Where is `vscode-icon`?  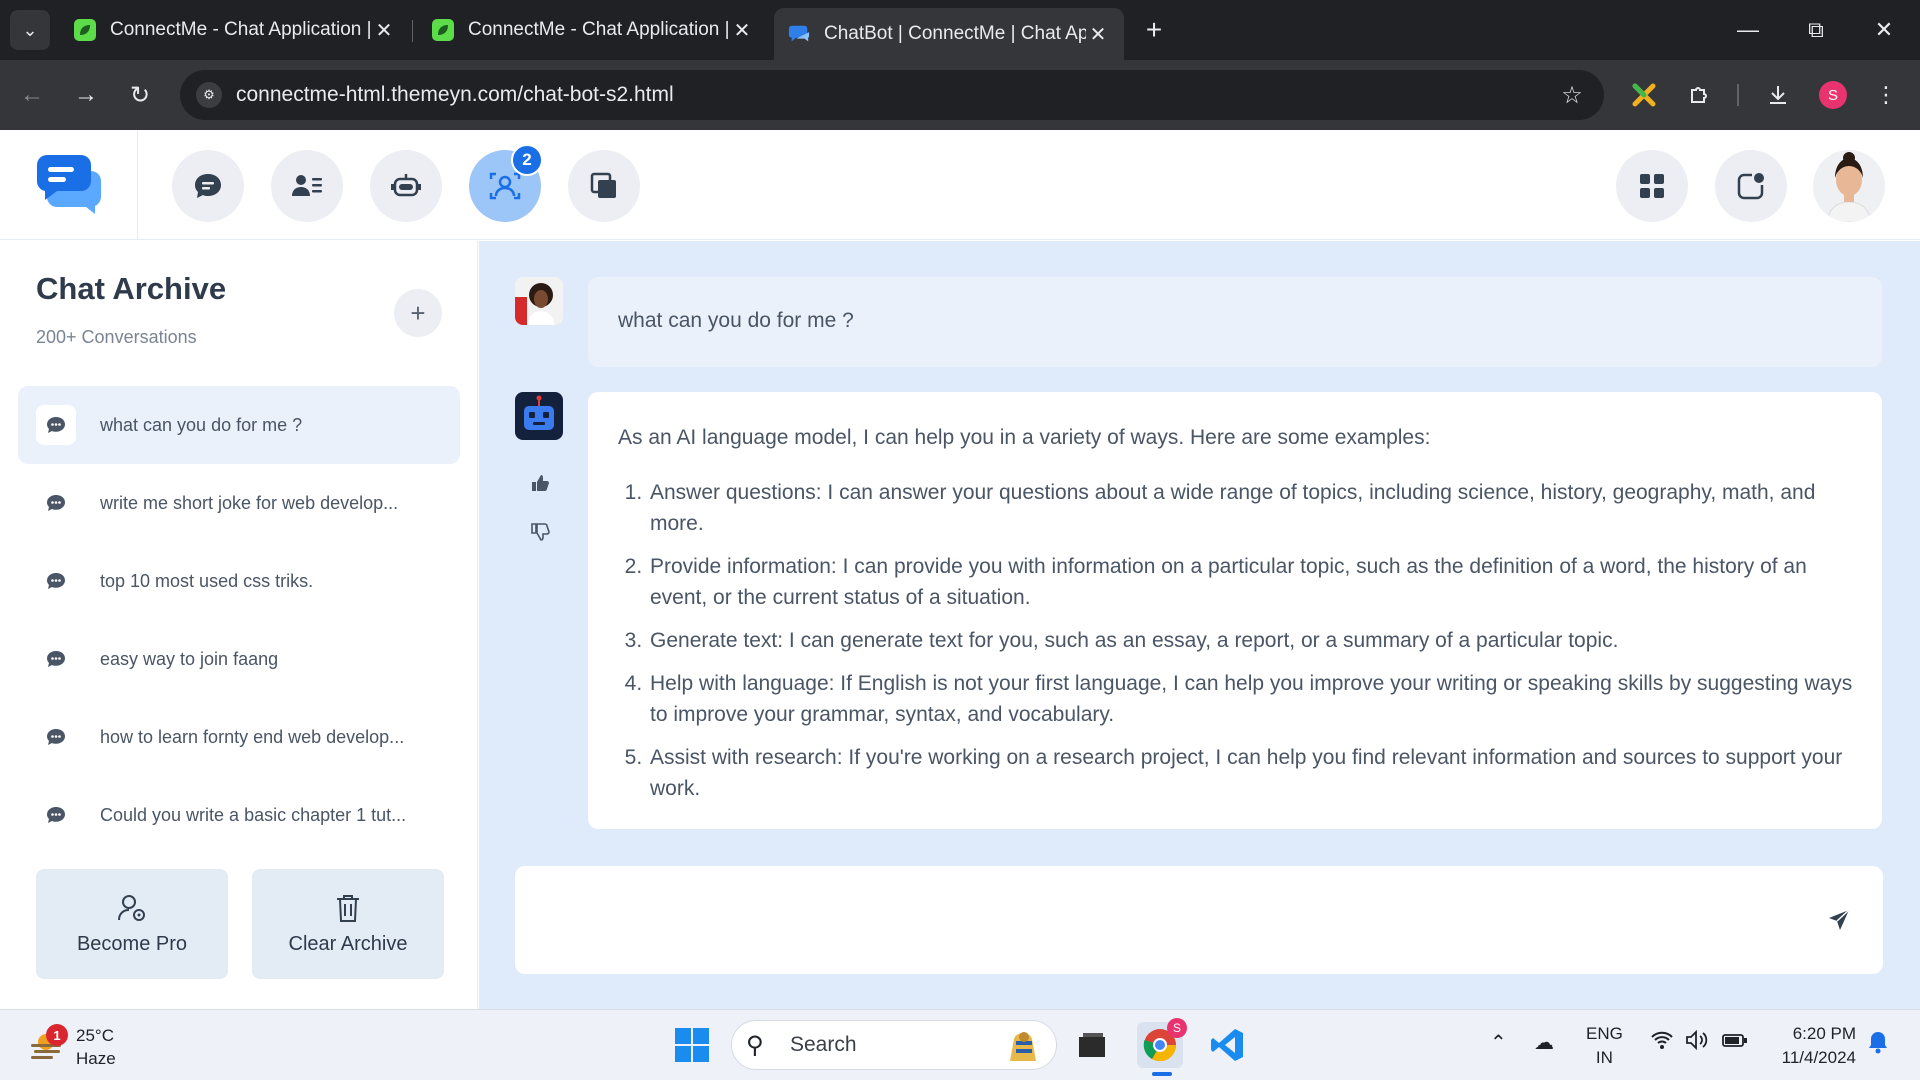
vscode-icon is located at coordinates (1227, 1045).